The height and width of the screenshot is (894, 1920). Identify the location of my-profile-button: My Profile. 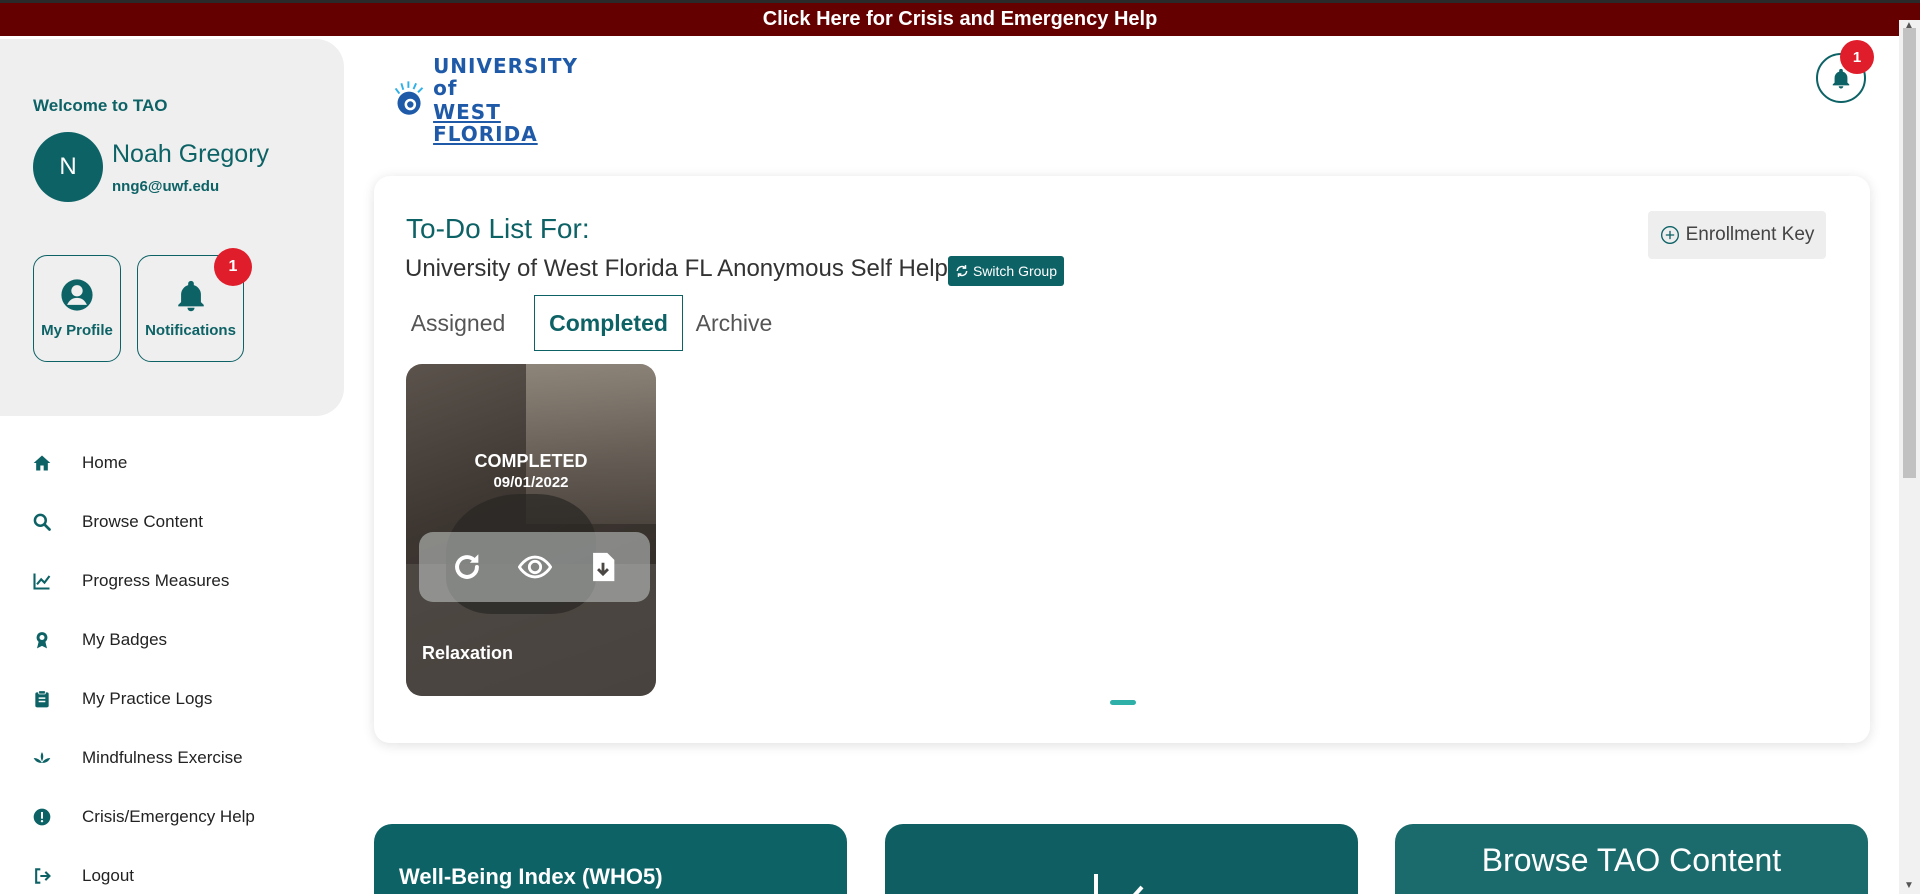
(77, 308).